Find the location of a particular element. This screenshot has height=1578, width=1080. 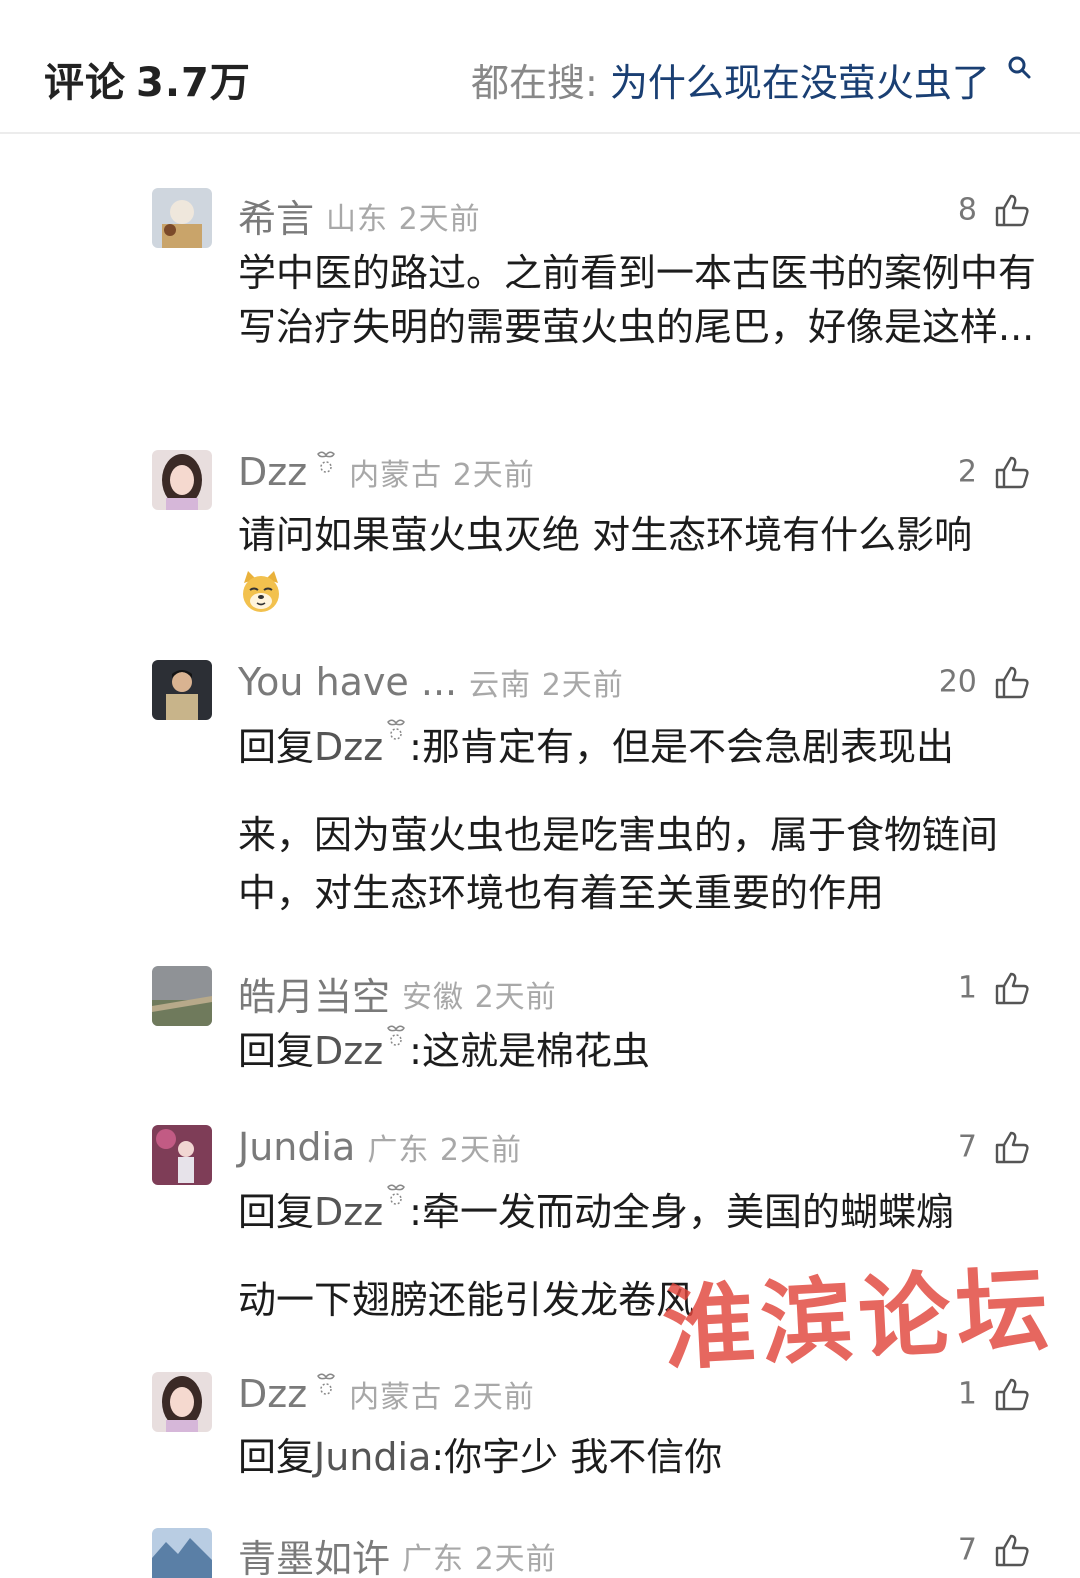

comment-text-continued: 来，因为萤火虫也是吃害虫的，属于食物链间中，对生态环境也有着至关重要的作用 is located at coordinates (618, 864).